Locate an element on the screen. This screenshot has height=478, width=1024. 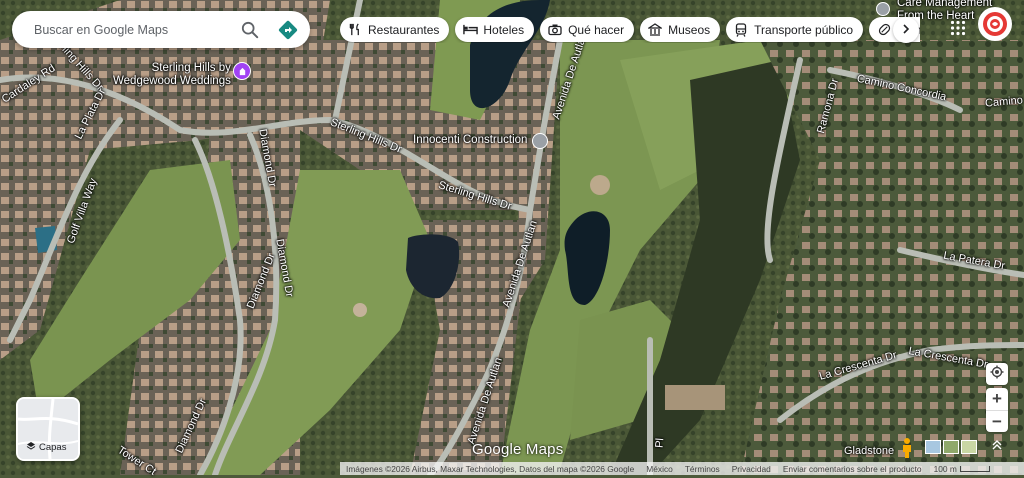
chip-transit: Transporte público is located at coordinates (795, 29).